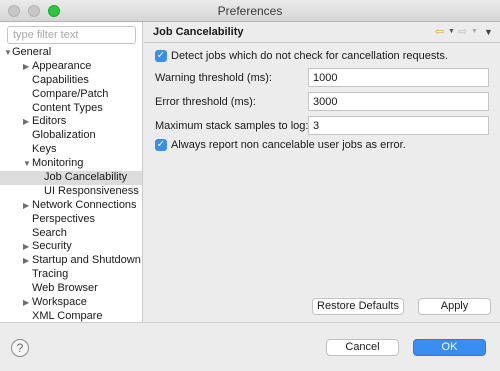  I want to click on error-threshold-field, so click(398, 101).